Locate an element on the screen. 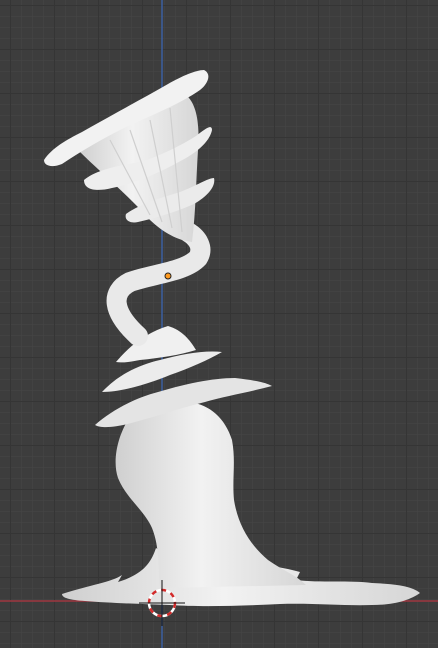  model-trunk is located at coordinates (210, 495).